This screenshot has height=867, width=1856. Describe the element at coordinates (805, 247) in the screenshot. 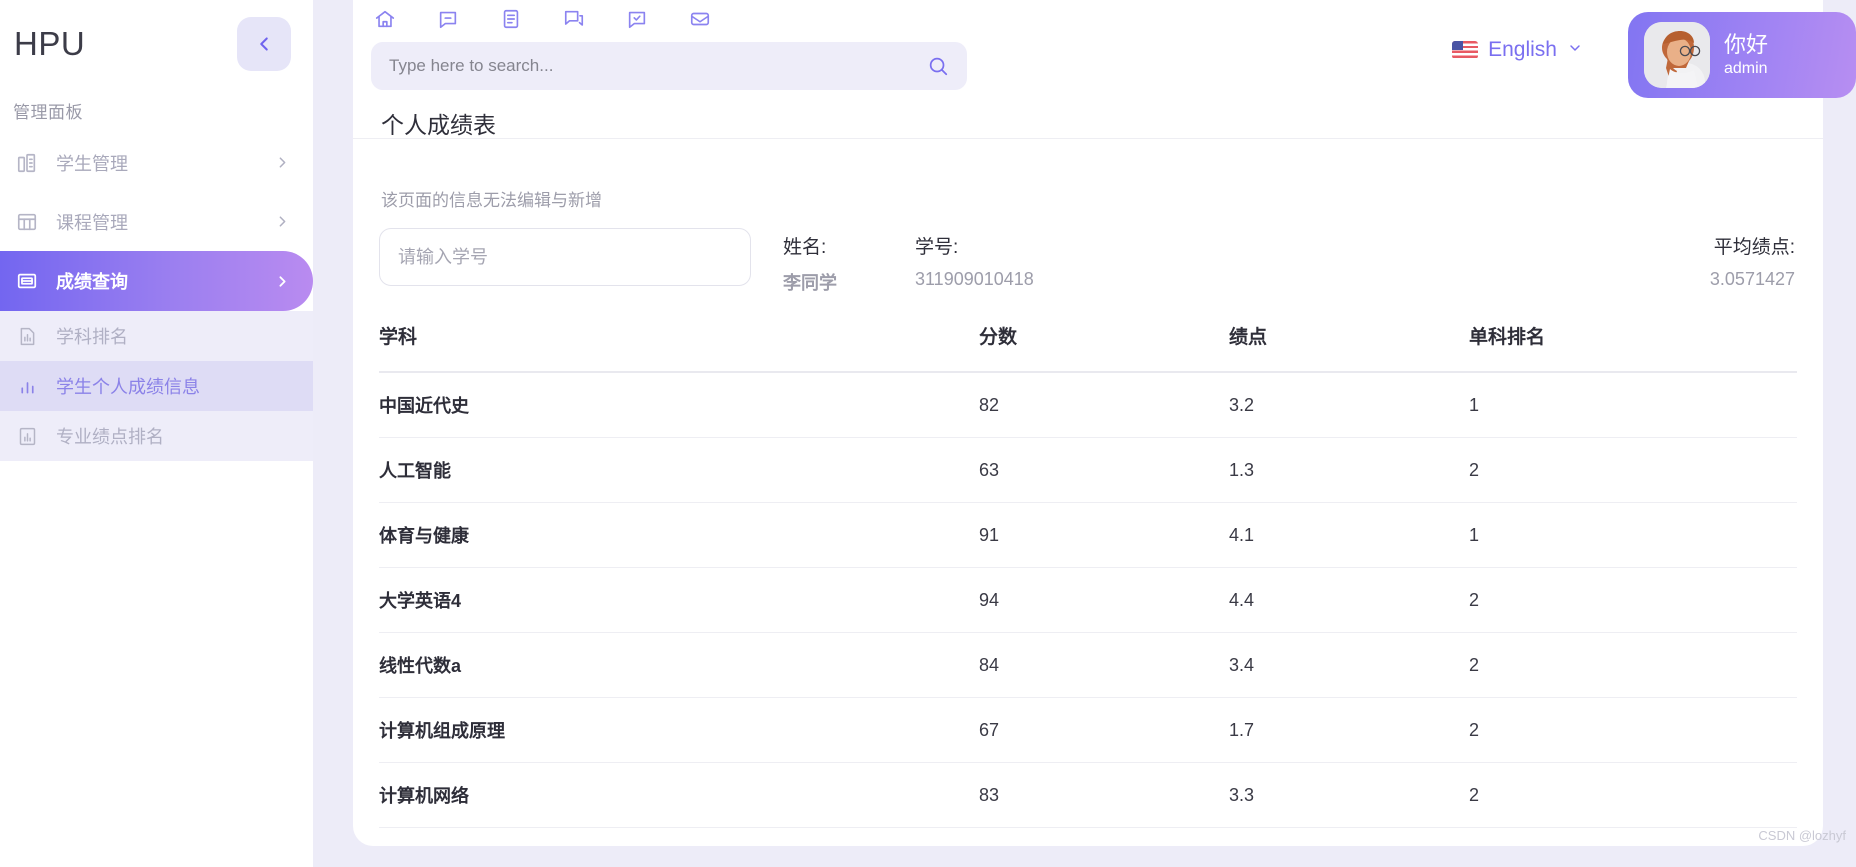

I see `student-name-label: 姓名:` at that location.